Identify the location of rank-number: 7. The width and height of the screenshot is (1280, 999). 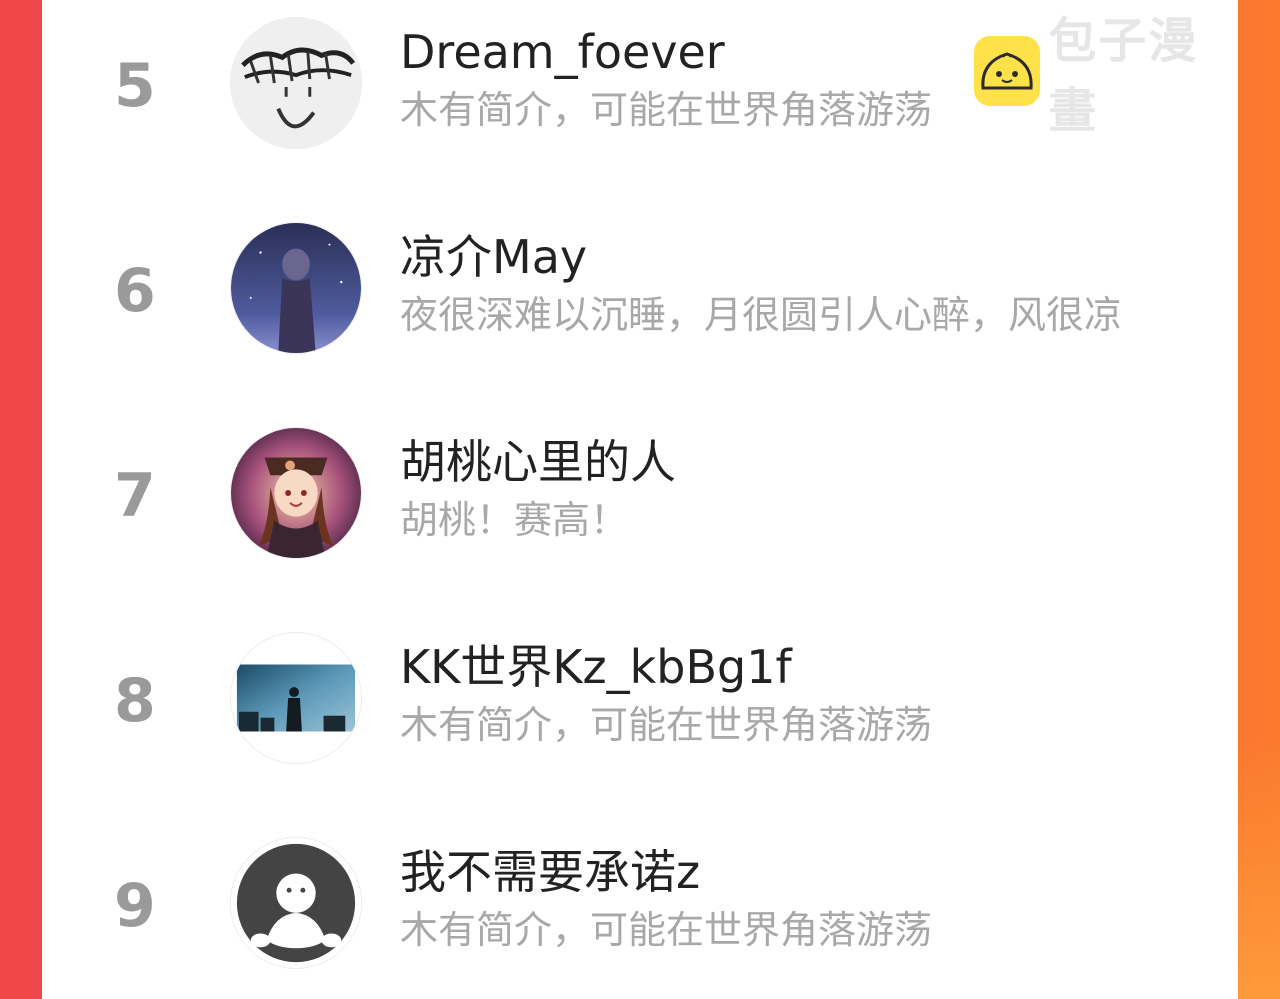
(135, 496).